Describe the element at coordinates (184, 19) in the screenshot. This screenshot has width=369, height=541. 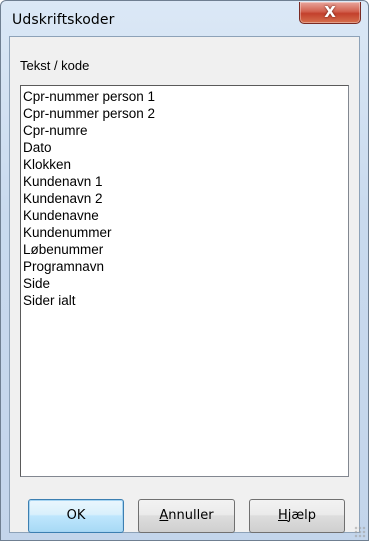
I see `title-bar: Udskriftskoder X` at that location.